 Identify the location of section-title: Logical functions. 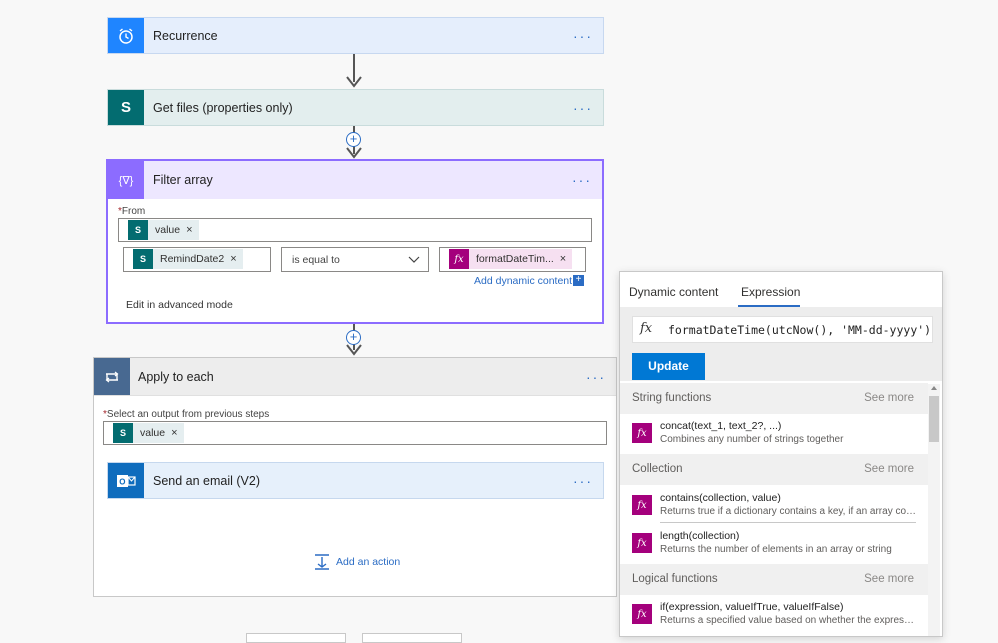
(675, 579).